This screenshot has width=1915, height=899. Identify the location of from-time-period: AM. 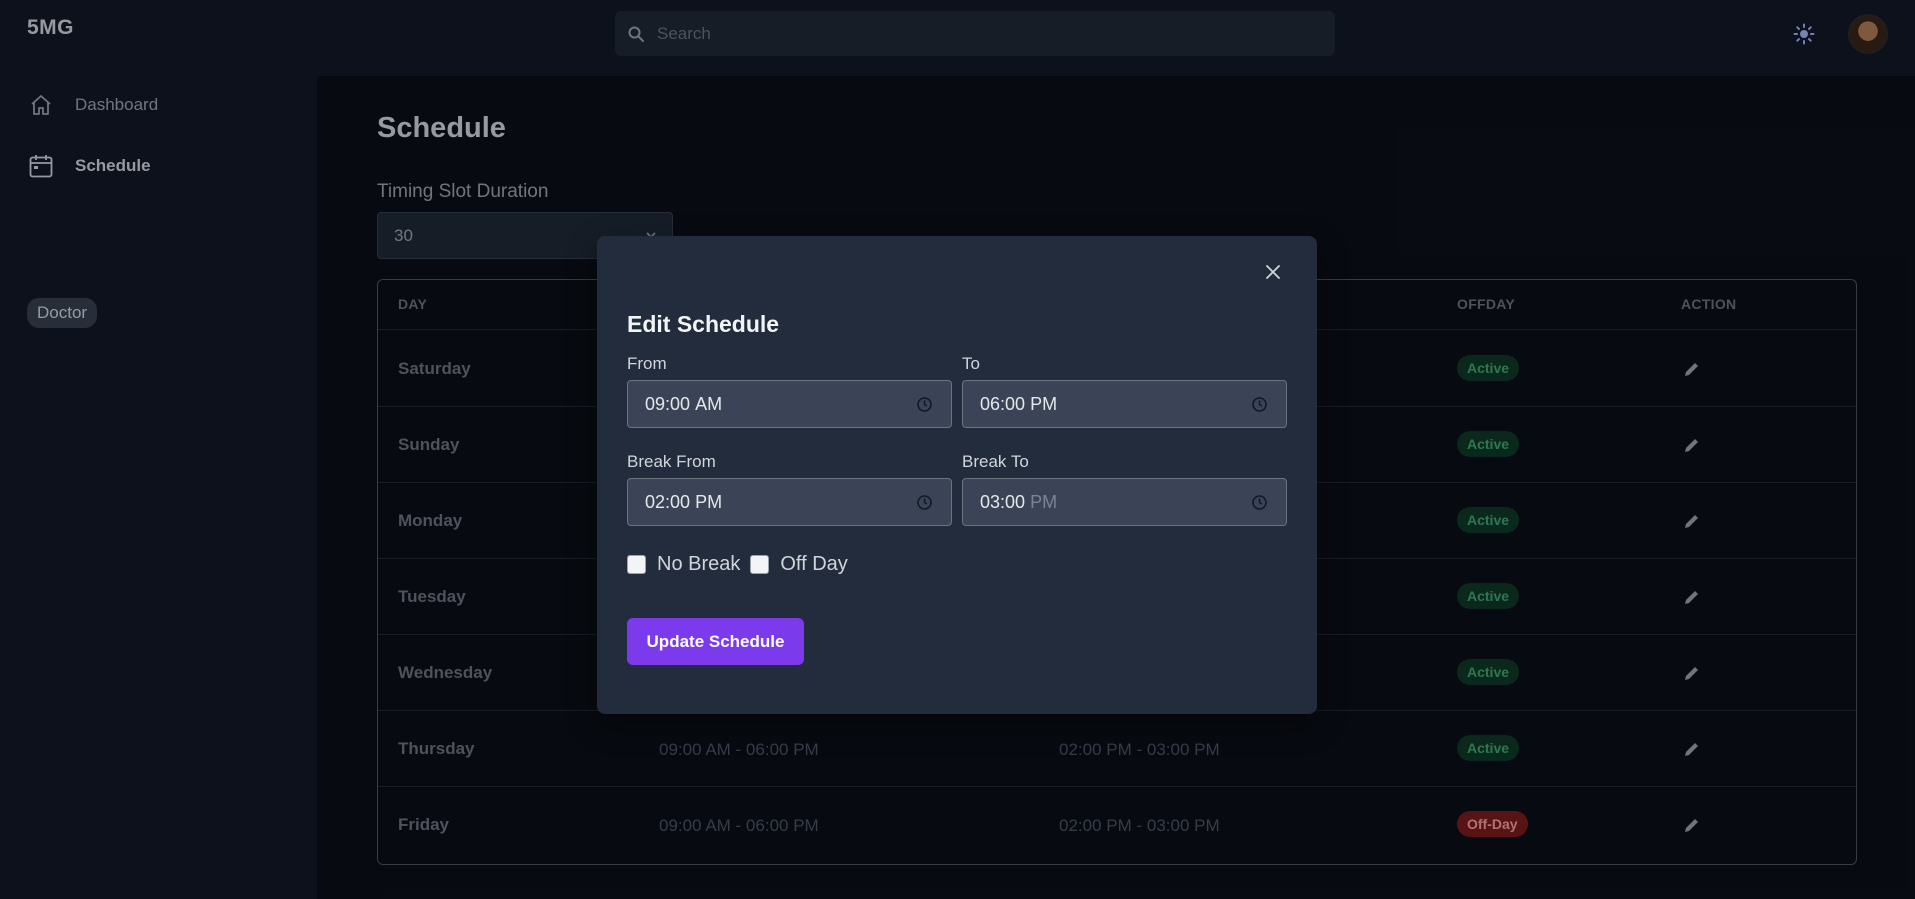
(709, 403).